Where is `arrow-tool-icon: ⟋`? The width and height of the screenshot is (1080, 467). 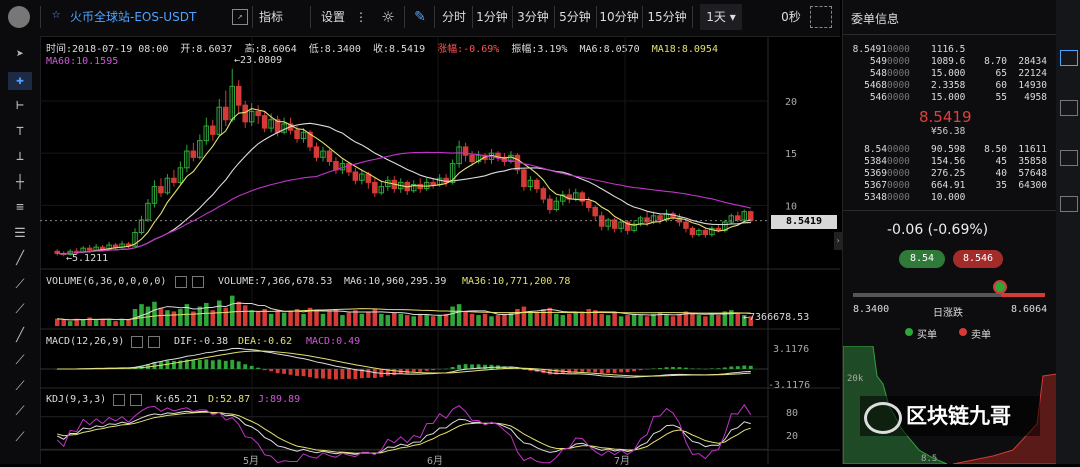
arrow-tool-icon: ⟋ is located at coordinates (20, 310).